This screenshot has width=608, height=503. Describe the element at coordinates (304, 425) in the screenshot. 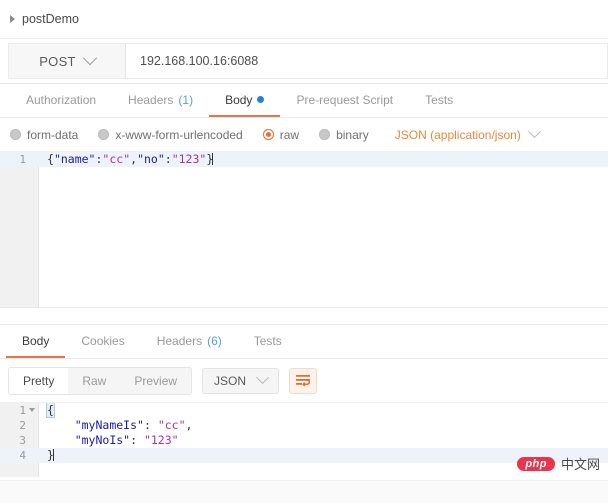

I see `response-code-line: 2 "myNameIs": "cc",` at that location.